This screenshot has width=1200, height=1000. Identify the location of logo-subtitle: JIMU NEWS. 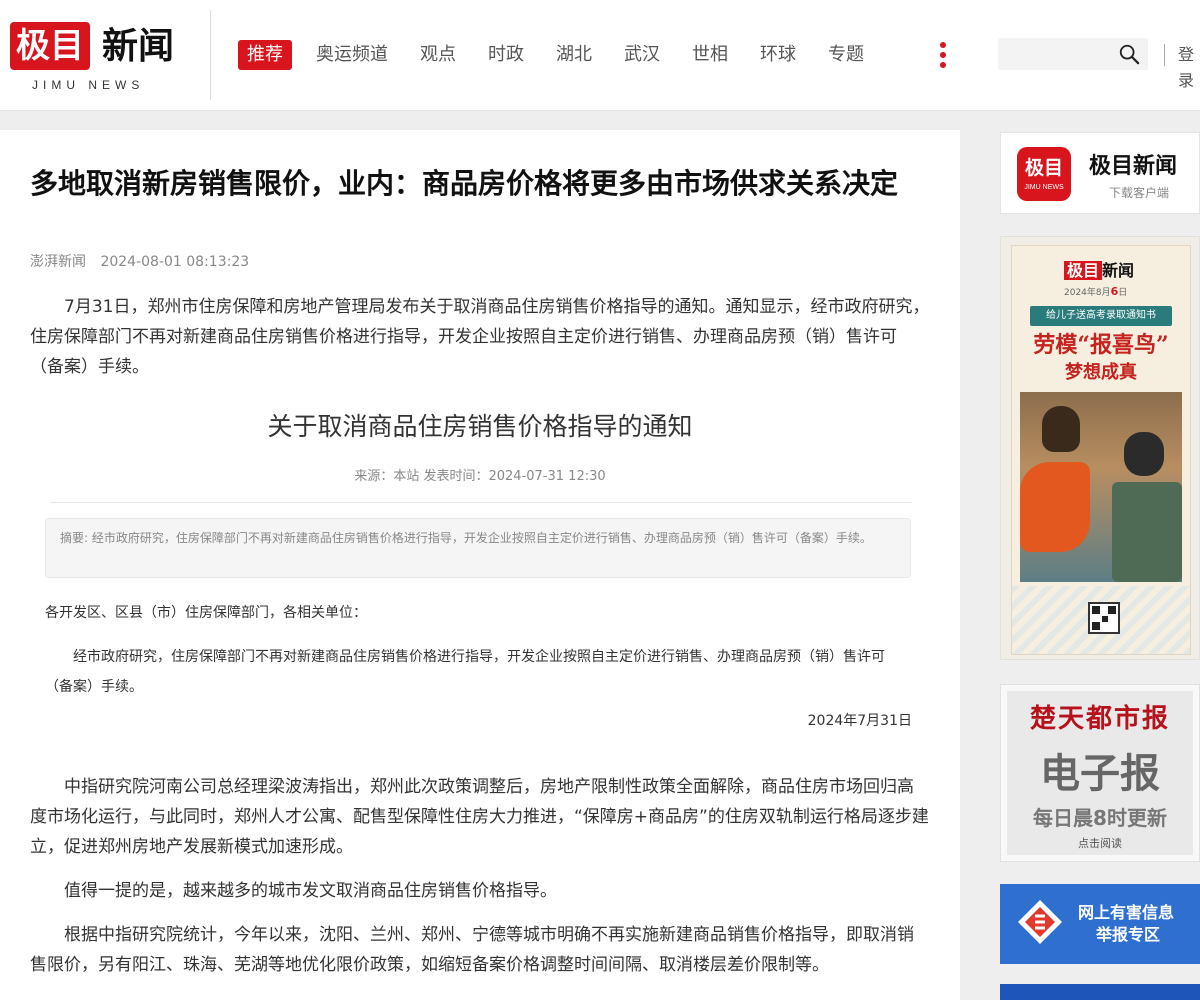
(88, 85).